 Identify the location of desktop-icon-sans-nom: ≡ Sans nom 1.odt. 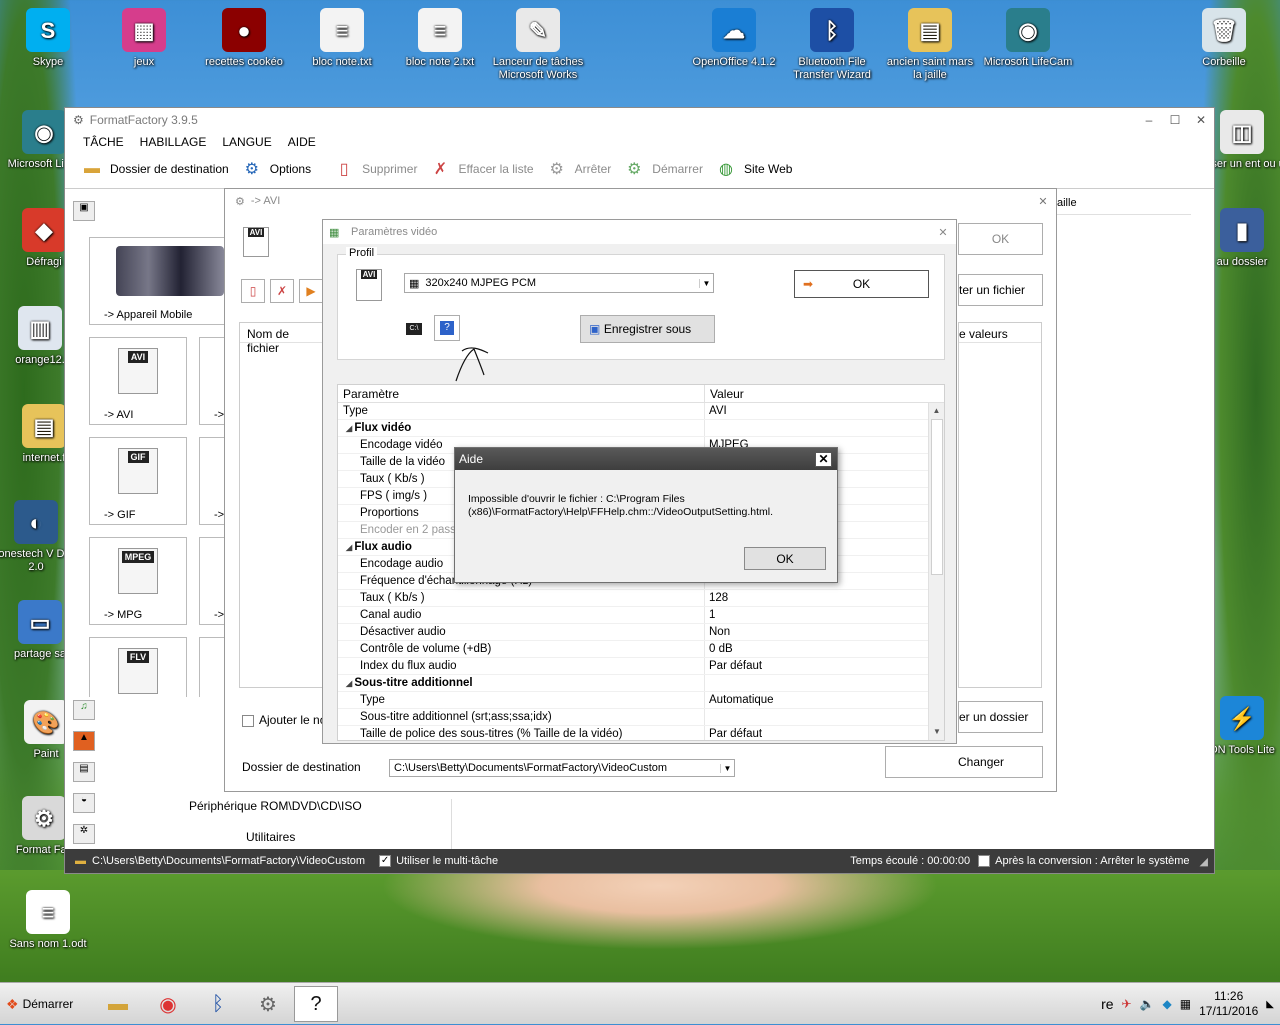
(48, 920).